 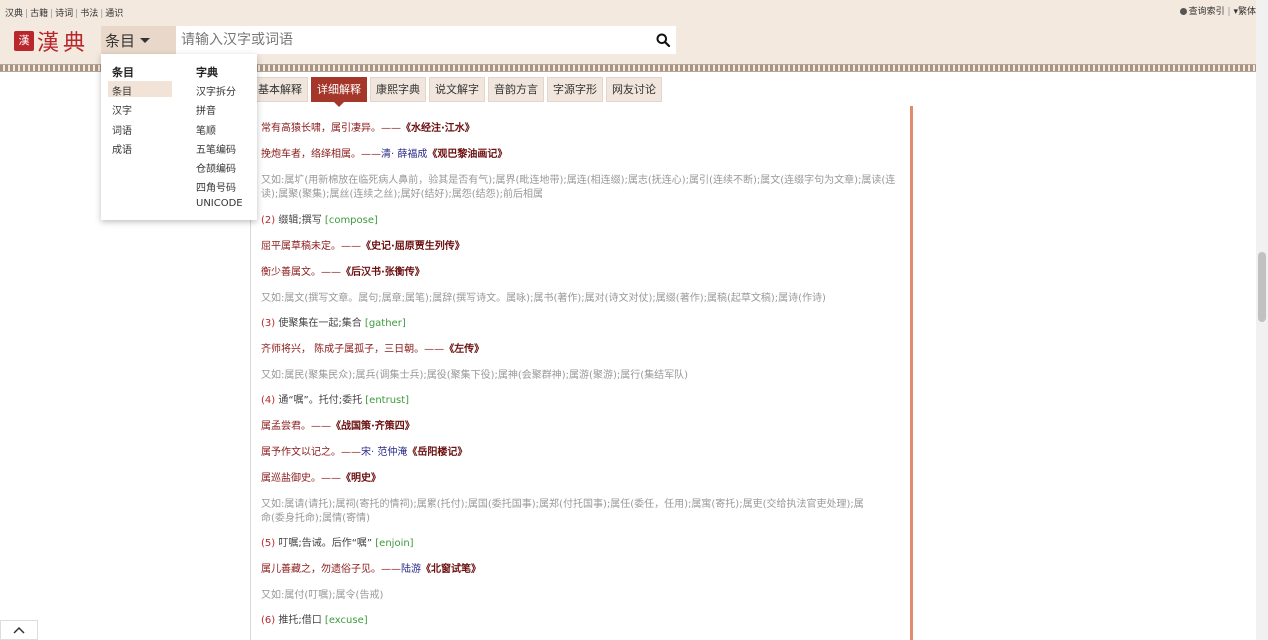 What do you see at coordinates (368, 128) in the screenshot?
I see `example-line: 常有高猿长啸，属引凄异。——《水经注·江水》` at bounding box center [368, 128].